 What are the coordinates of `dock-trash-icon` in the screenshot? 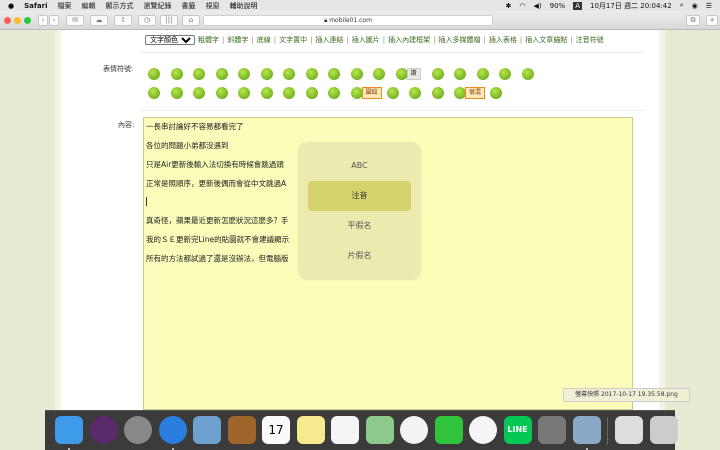 It's located at (663, 430).